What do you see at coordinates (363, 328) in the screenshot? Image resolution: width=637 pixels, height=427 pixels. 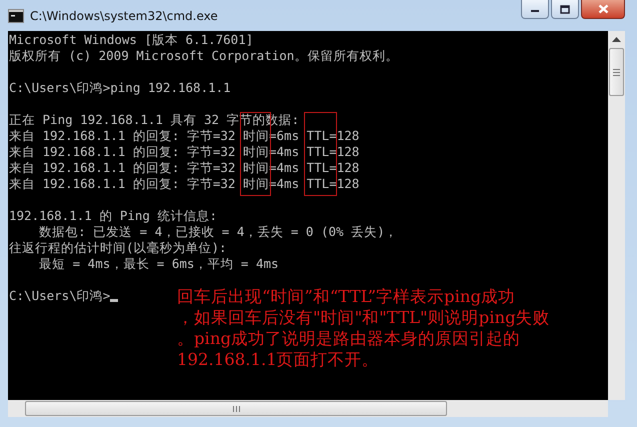 I see `annotation-text: 回车后出现“时间”和“TTL”字样表示ping成功 ，如果回车后没有"时间"和"TTL"则说明ping失败 。ping成功了说明是路由器本身的原因引起的 192.168.1.1页面打不开。` at bounding box center [363, 328].